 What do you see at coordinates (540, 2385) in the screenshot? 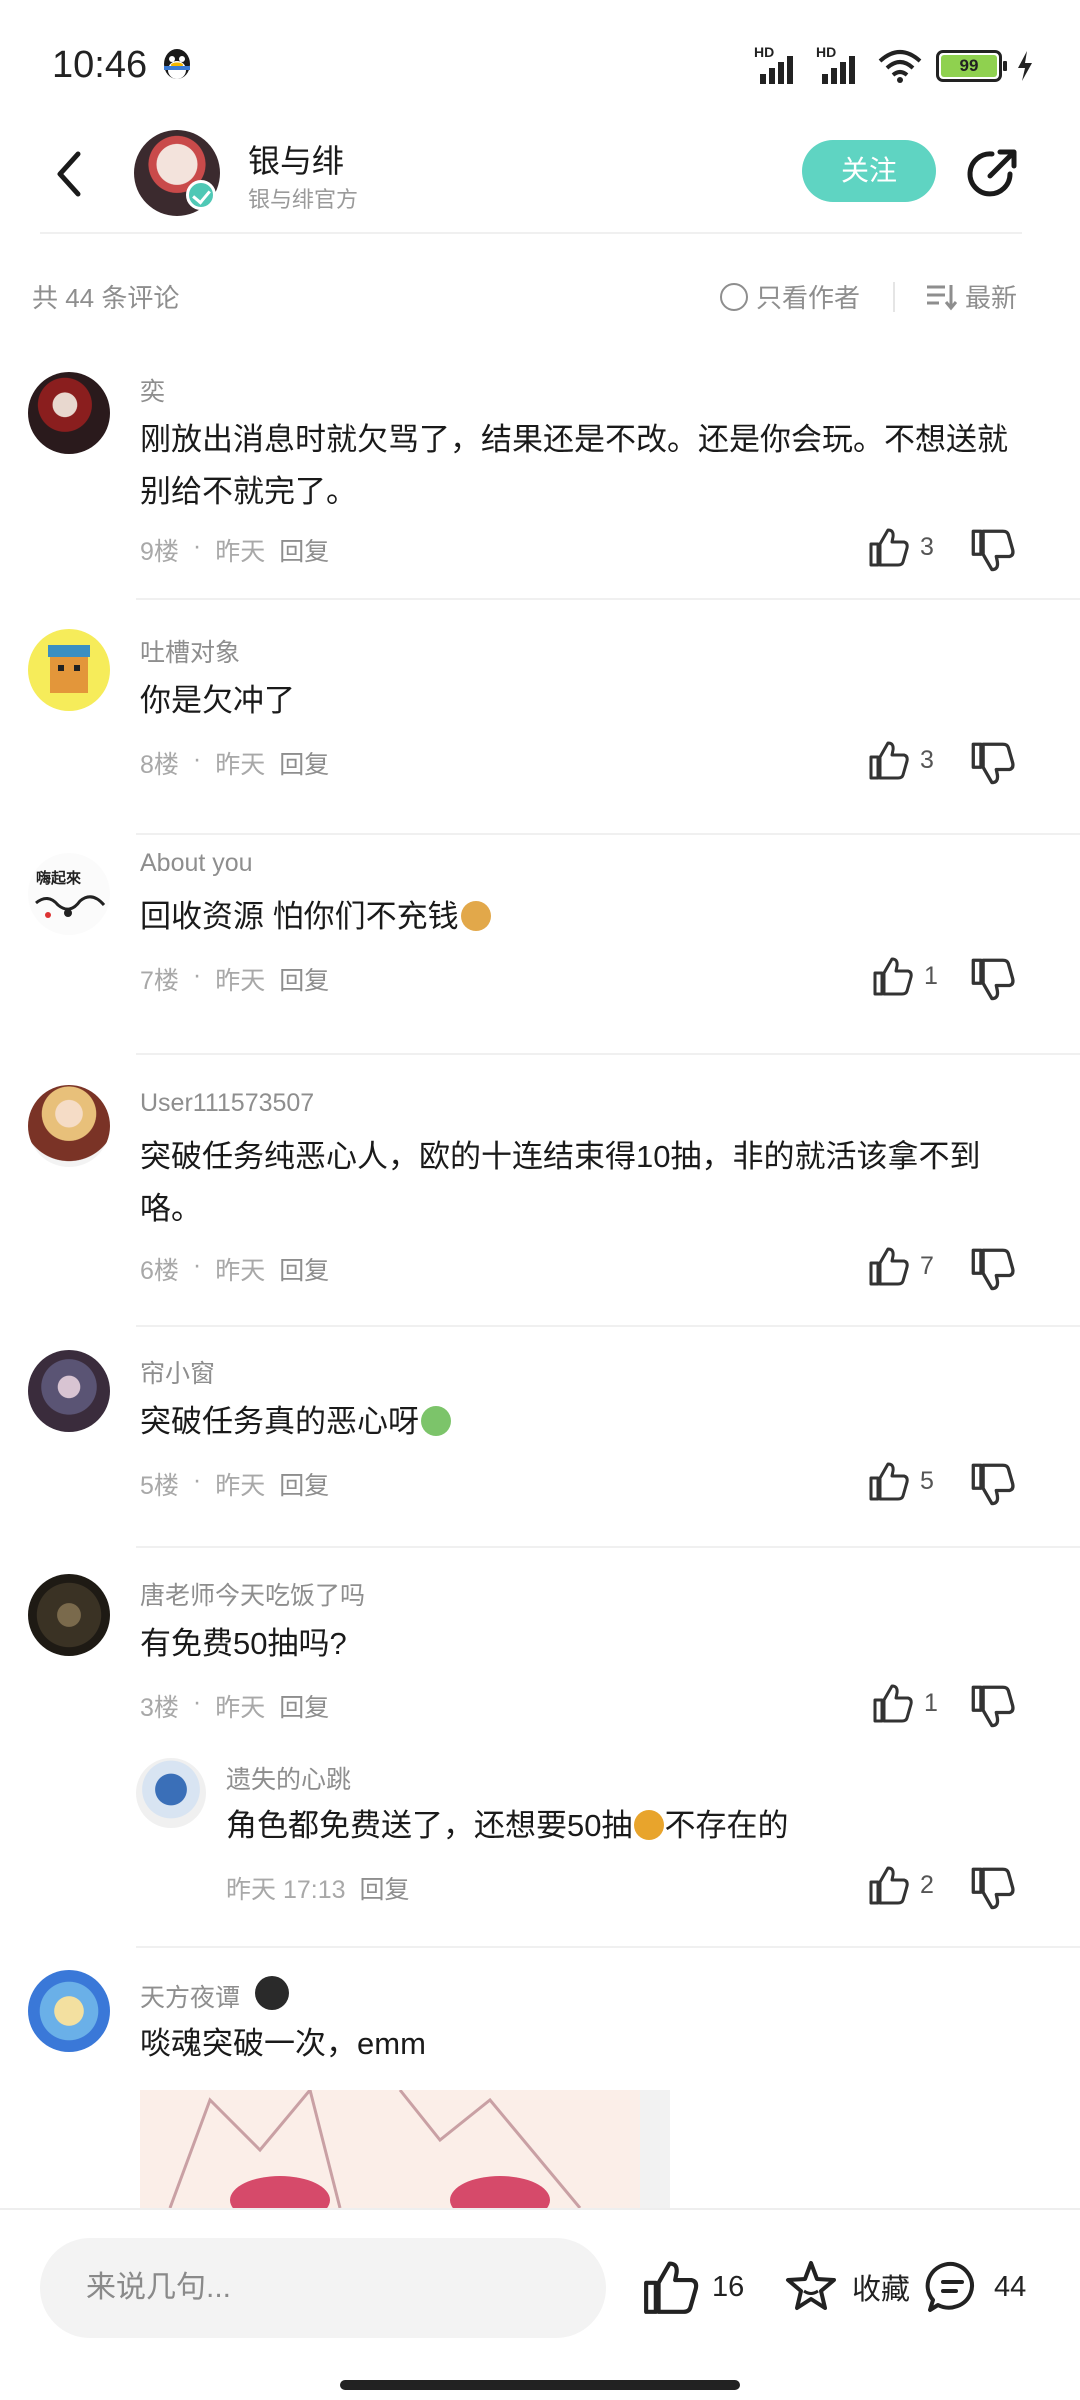
I see `home-indicator` at bounding box center [540, 2385].